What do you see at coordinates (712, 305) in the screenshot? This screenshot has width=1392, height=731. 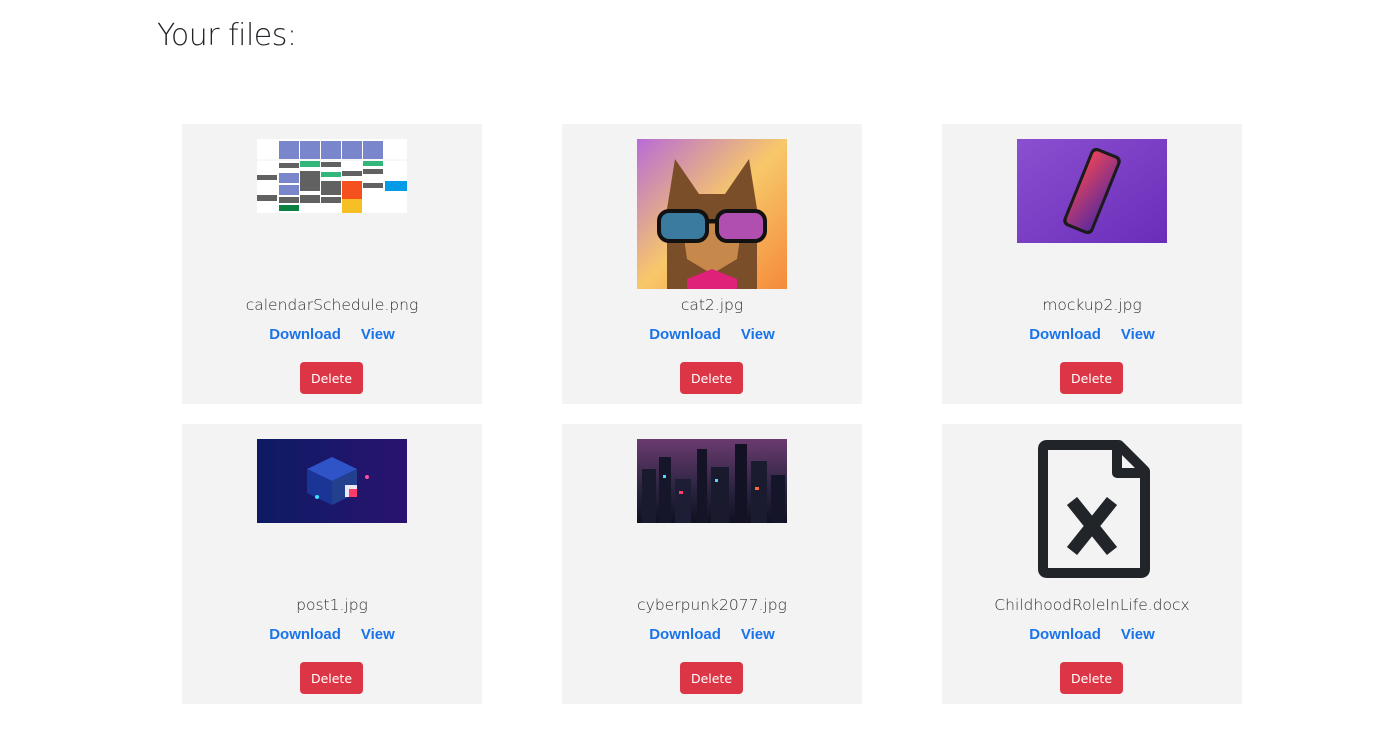 I see `file-name: cat2.jpg` at bounding box center [712, 305].